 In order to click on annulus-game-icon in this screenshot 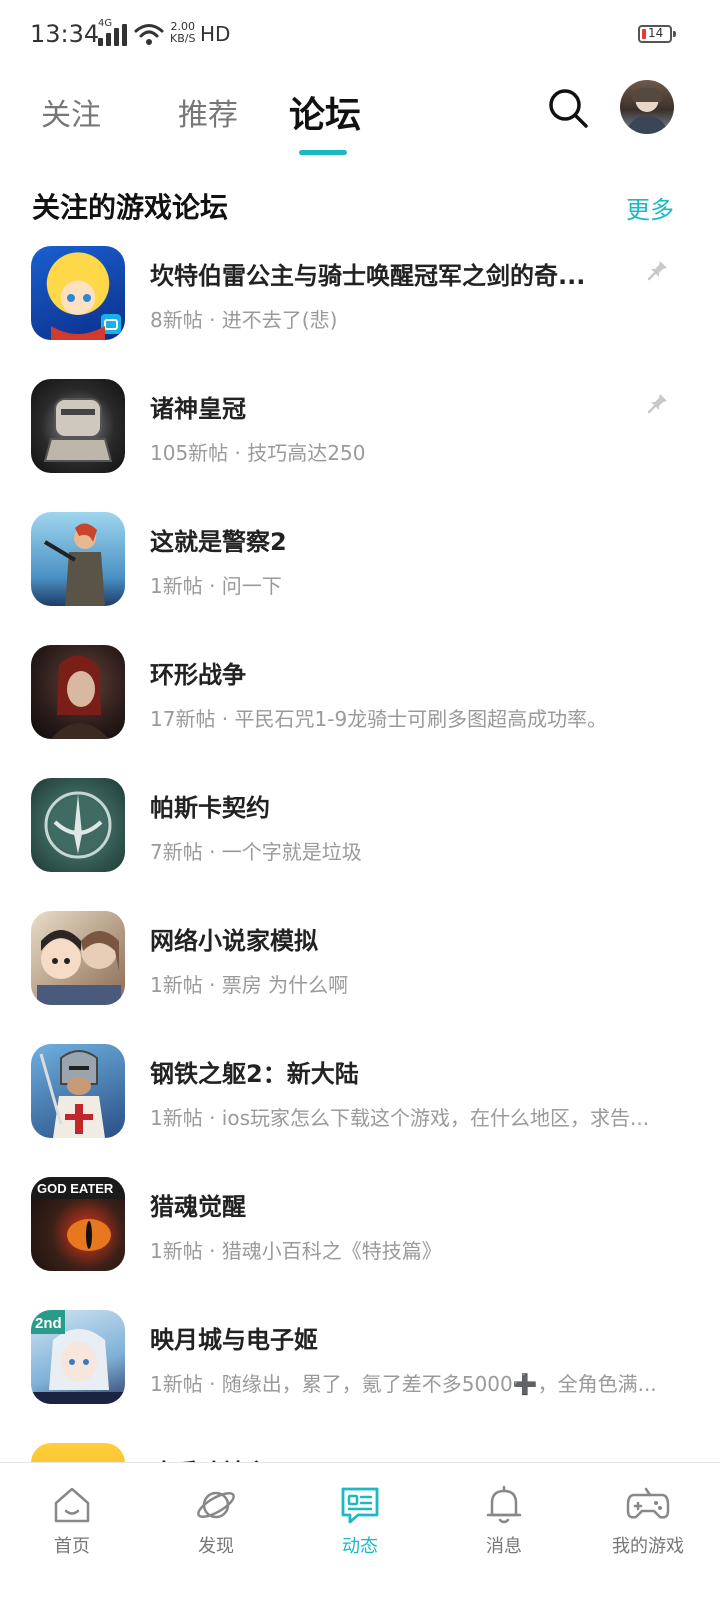, I will do `click(78, 692)`.